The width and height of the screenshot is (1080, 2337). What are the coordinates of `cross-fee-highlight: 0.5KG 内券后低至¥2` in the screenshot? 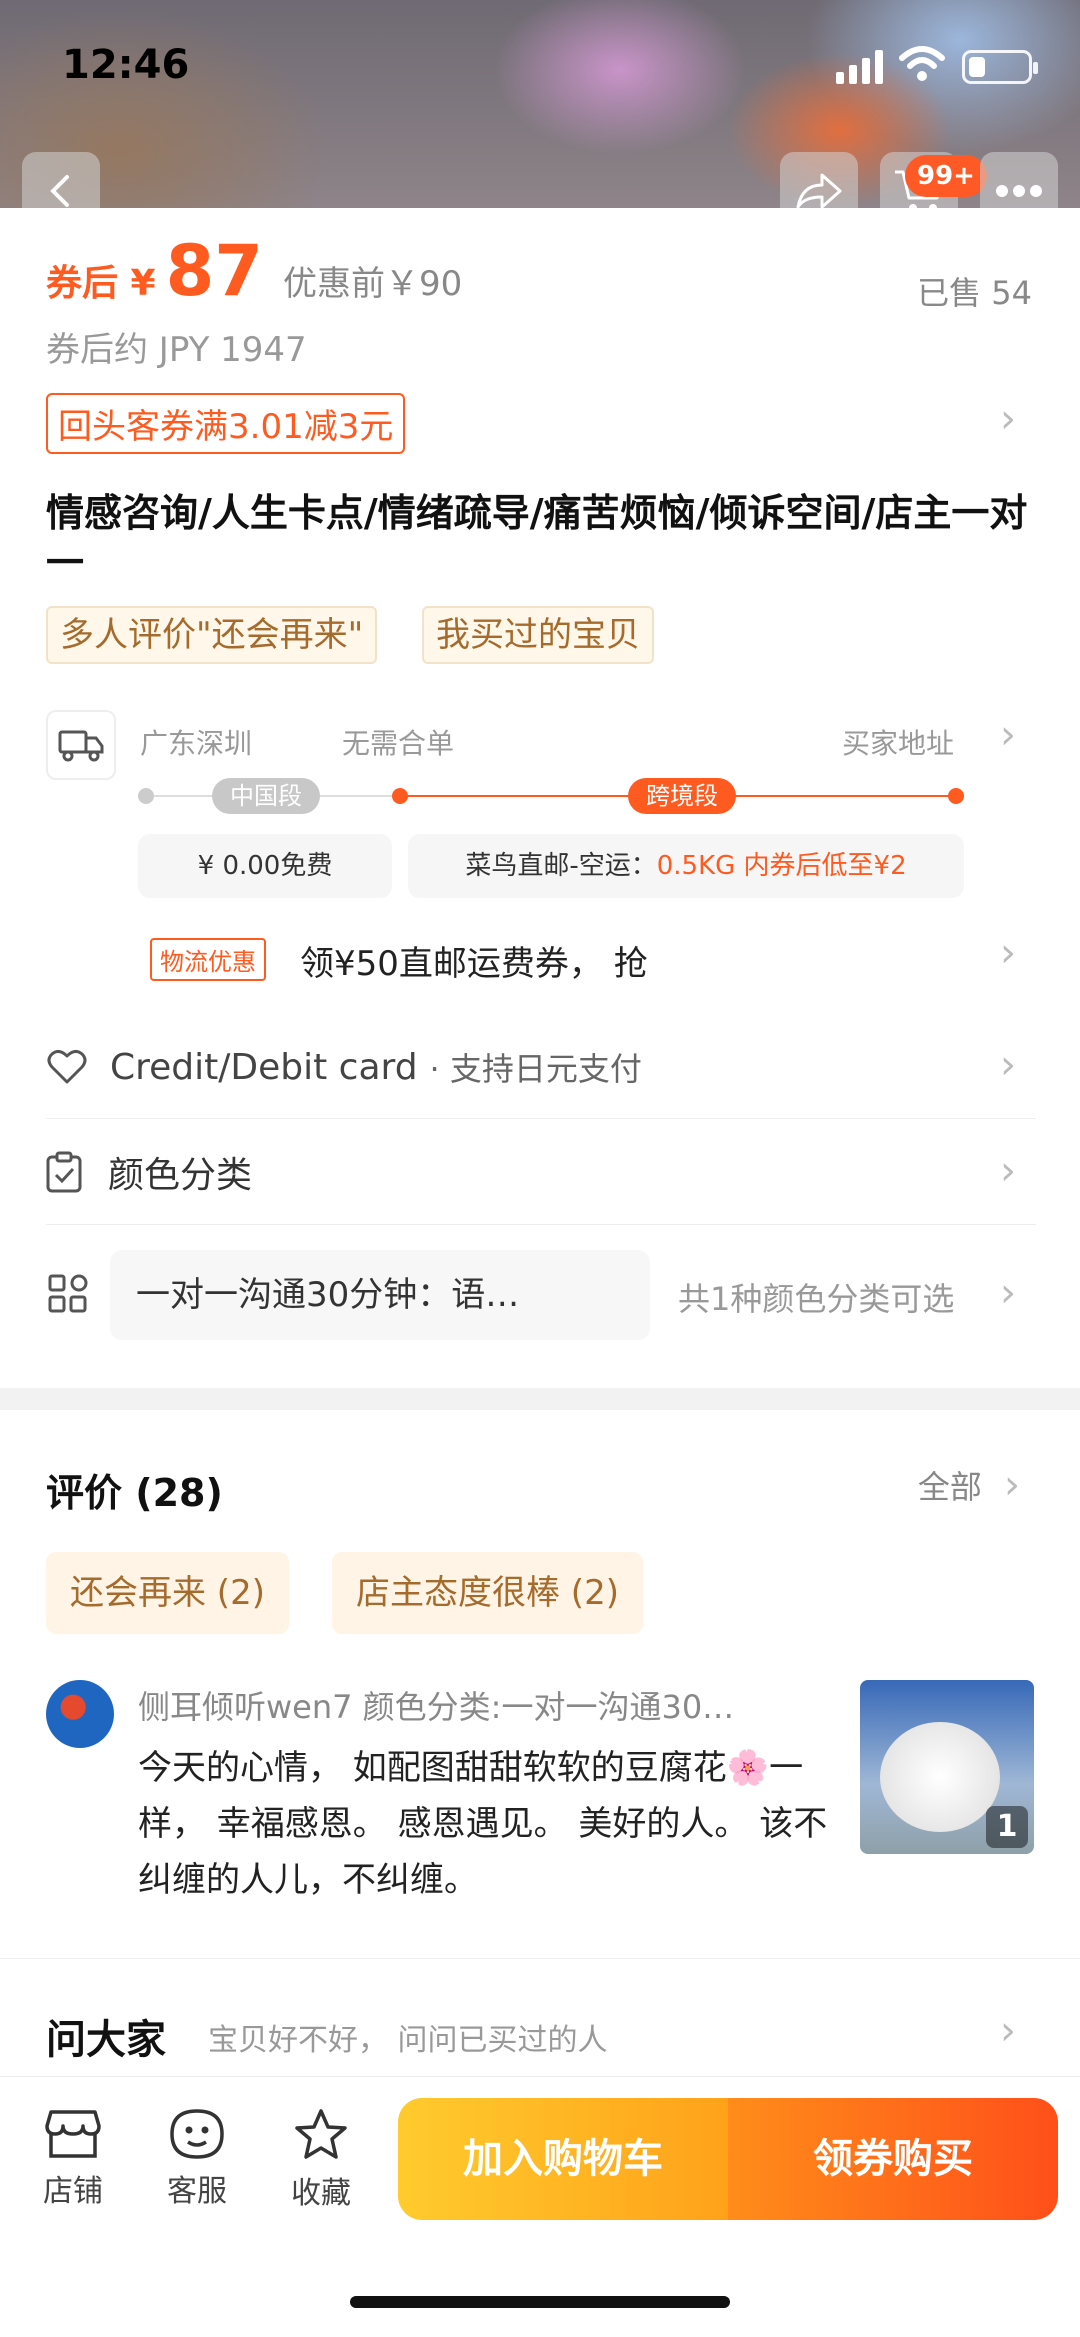 It's located at (781, 866).